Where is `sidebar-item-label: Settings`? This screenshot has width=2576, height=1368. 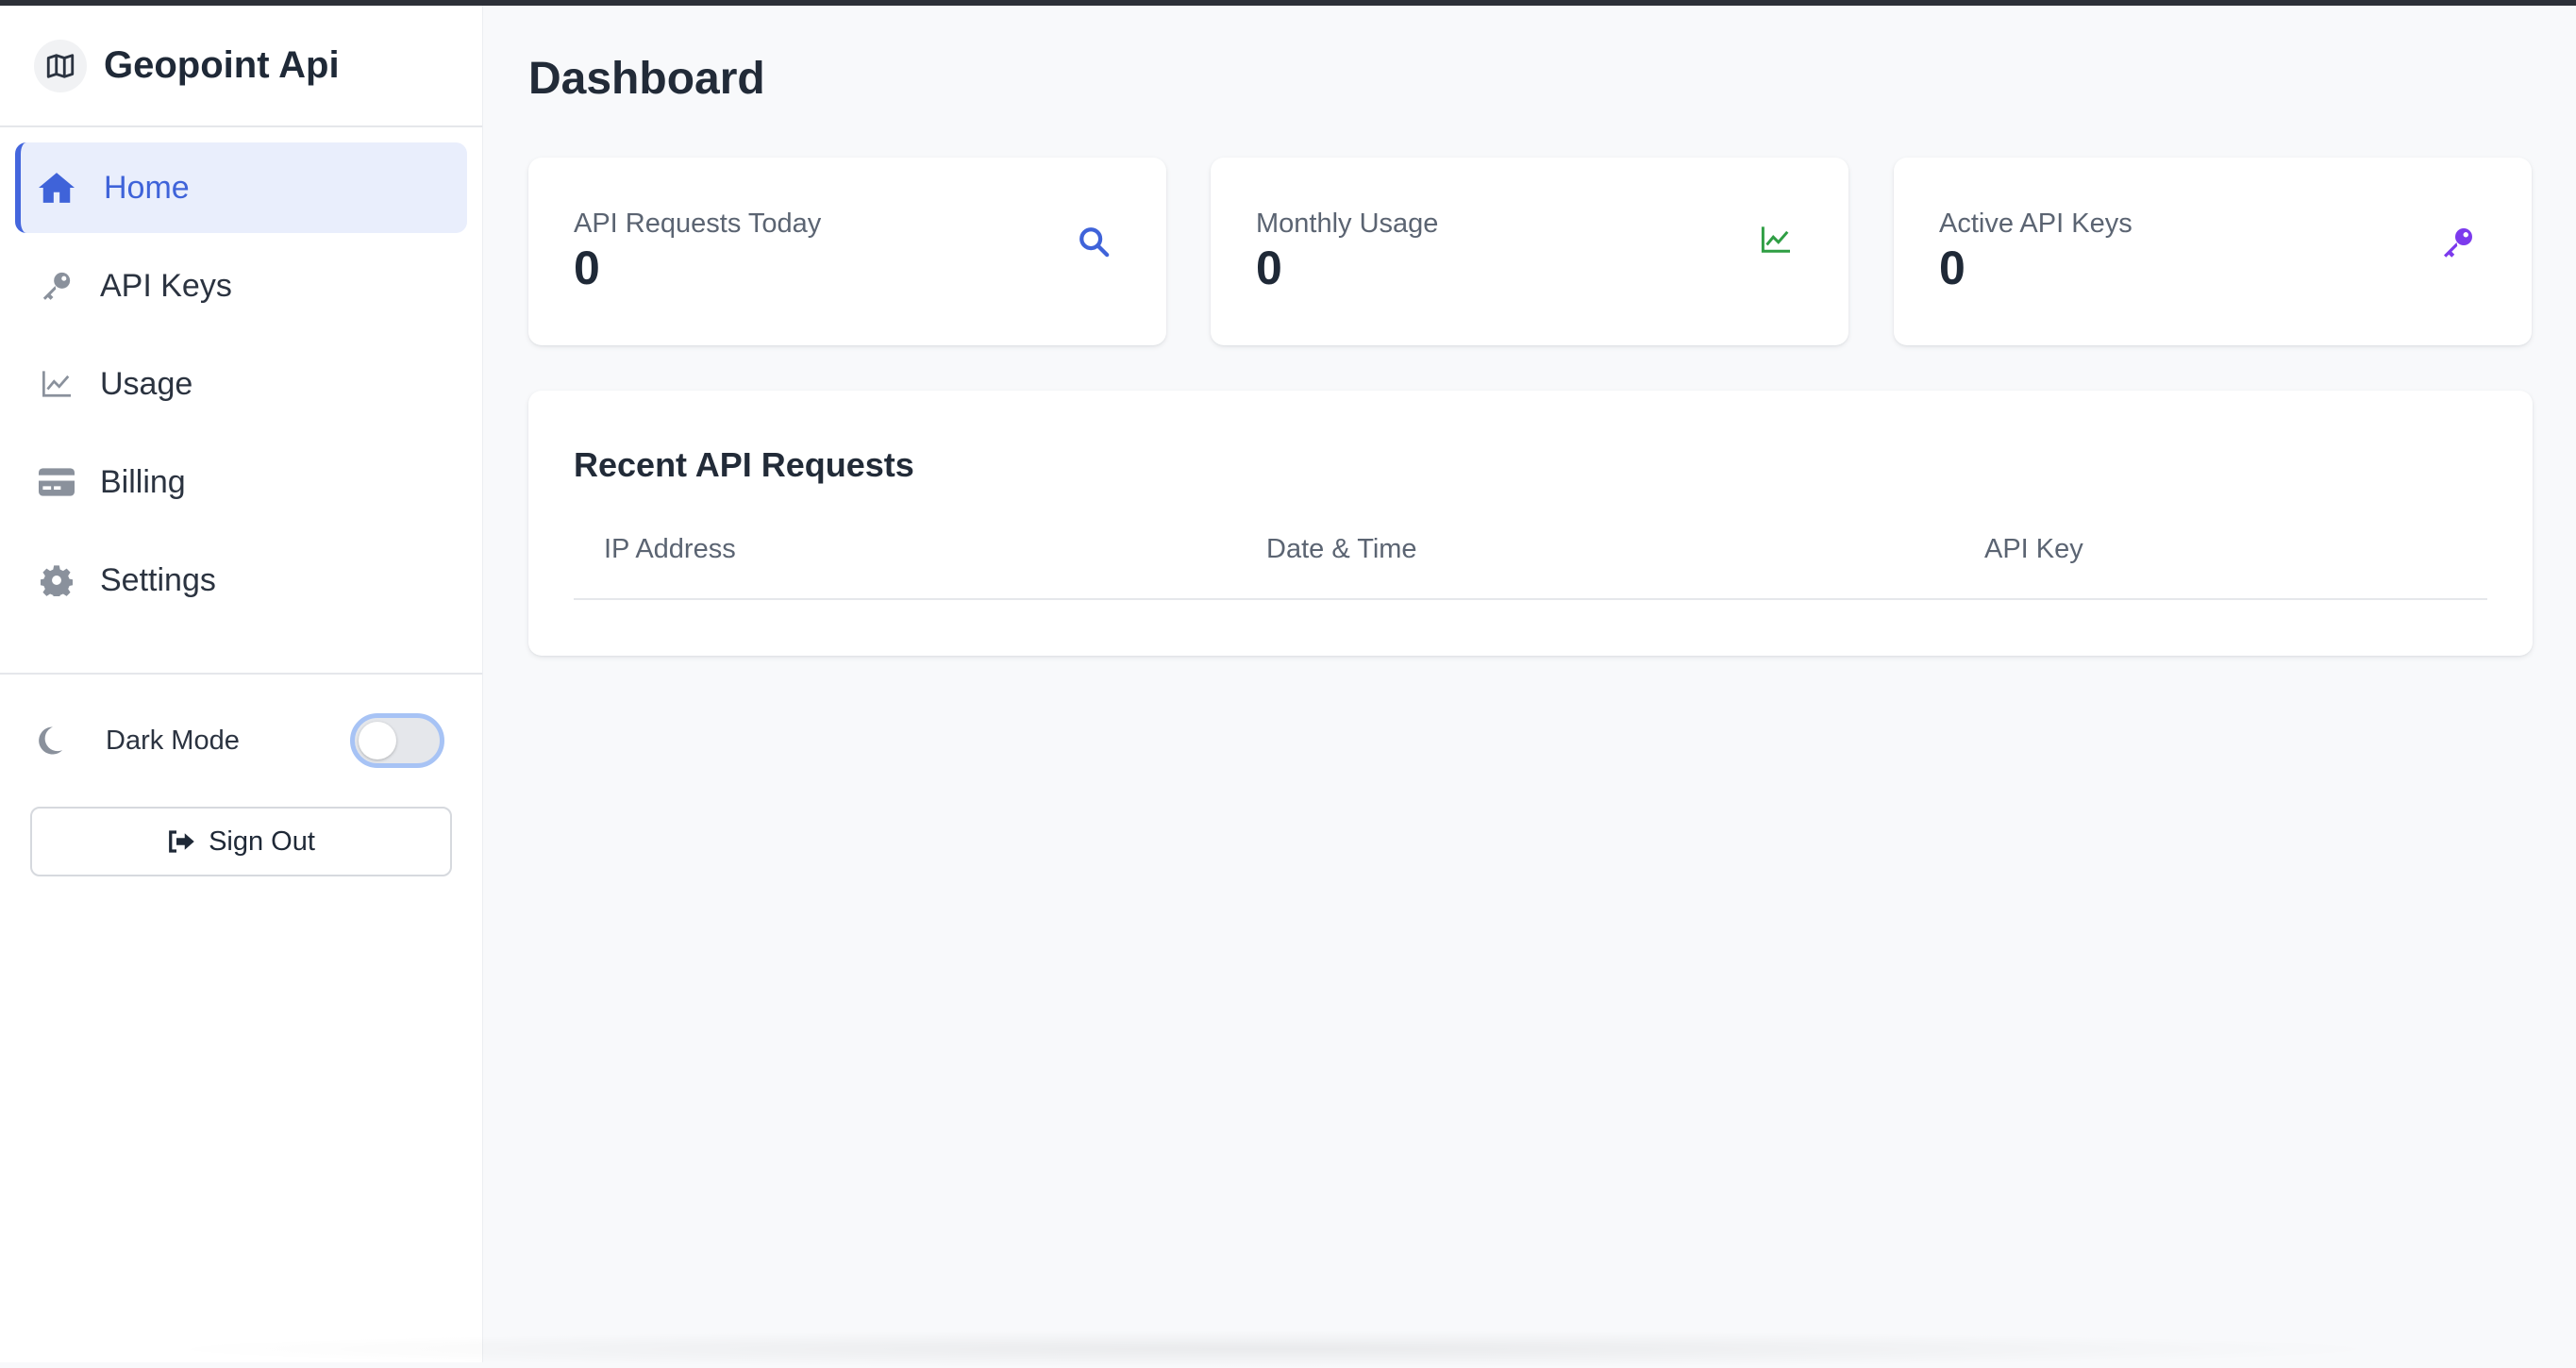
sidebar-item-label: Settings is located at coordinates (158, 579).